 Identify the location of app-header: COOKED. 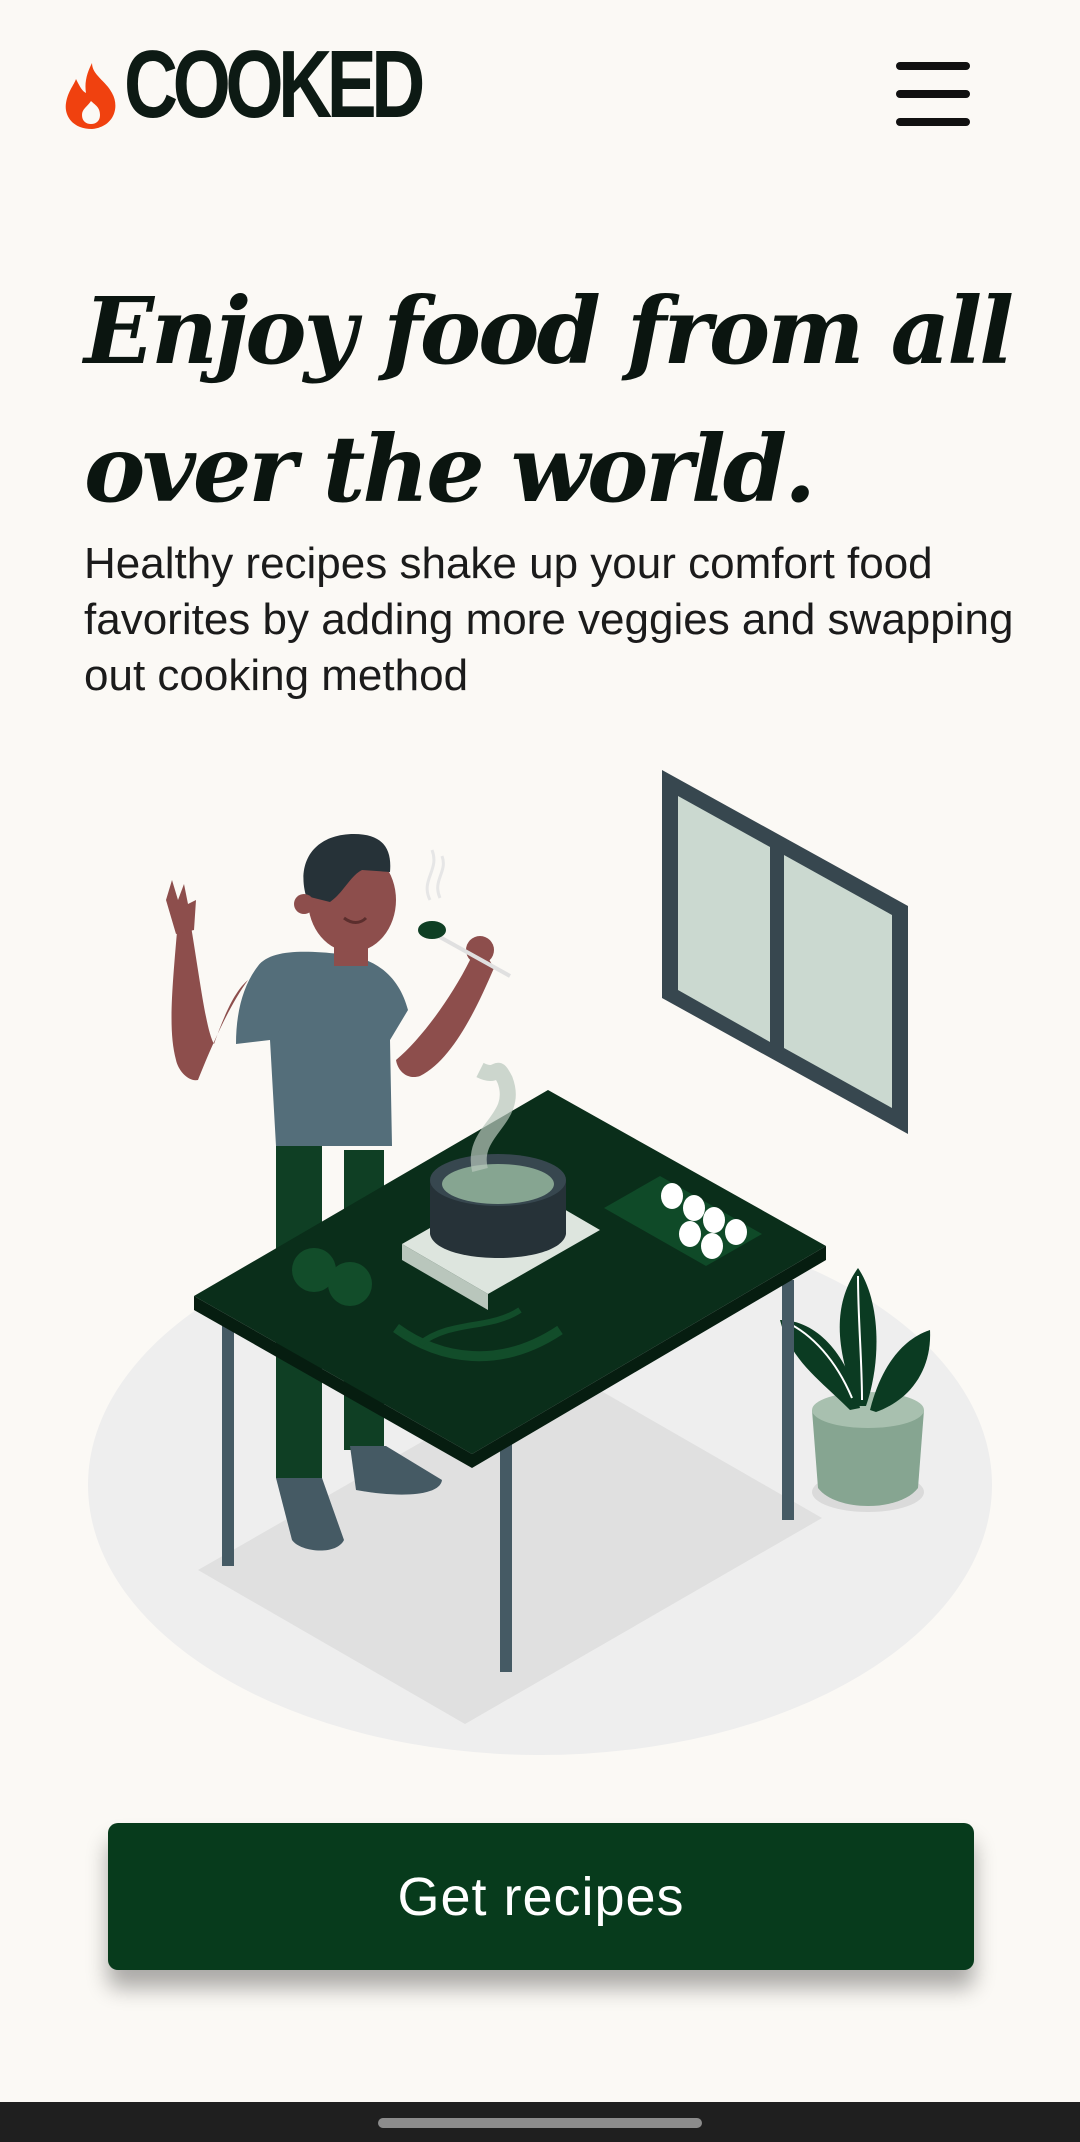
(540, 90).